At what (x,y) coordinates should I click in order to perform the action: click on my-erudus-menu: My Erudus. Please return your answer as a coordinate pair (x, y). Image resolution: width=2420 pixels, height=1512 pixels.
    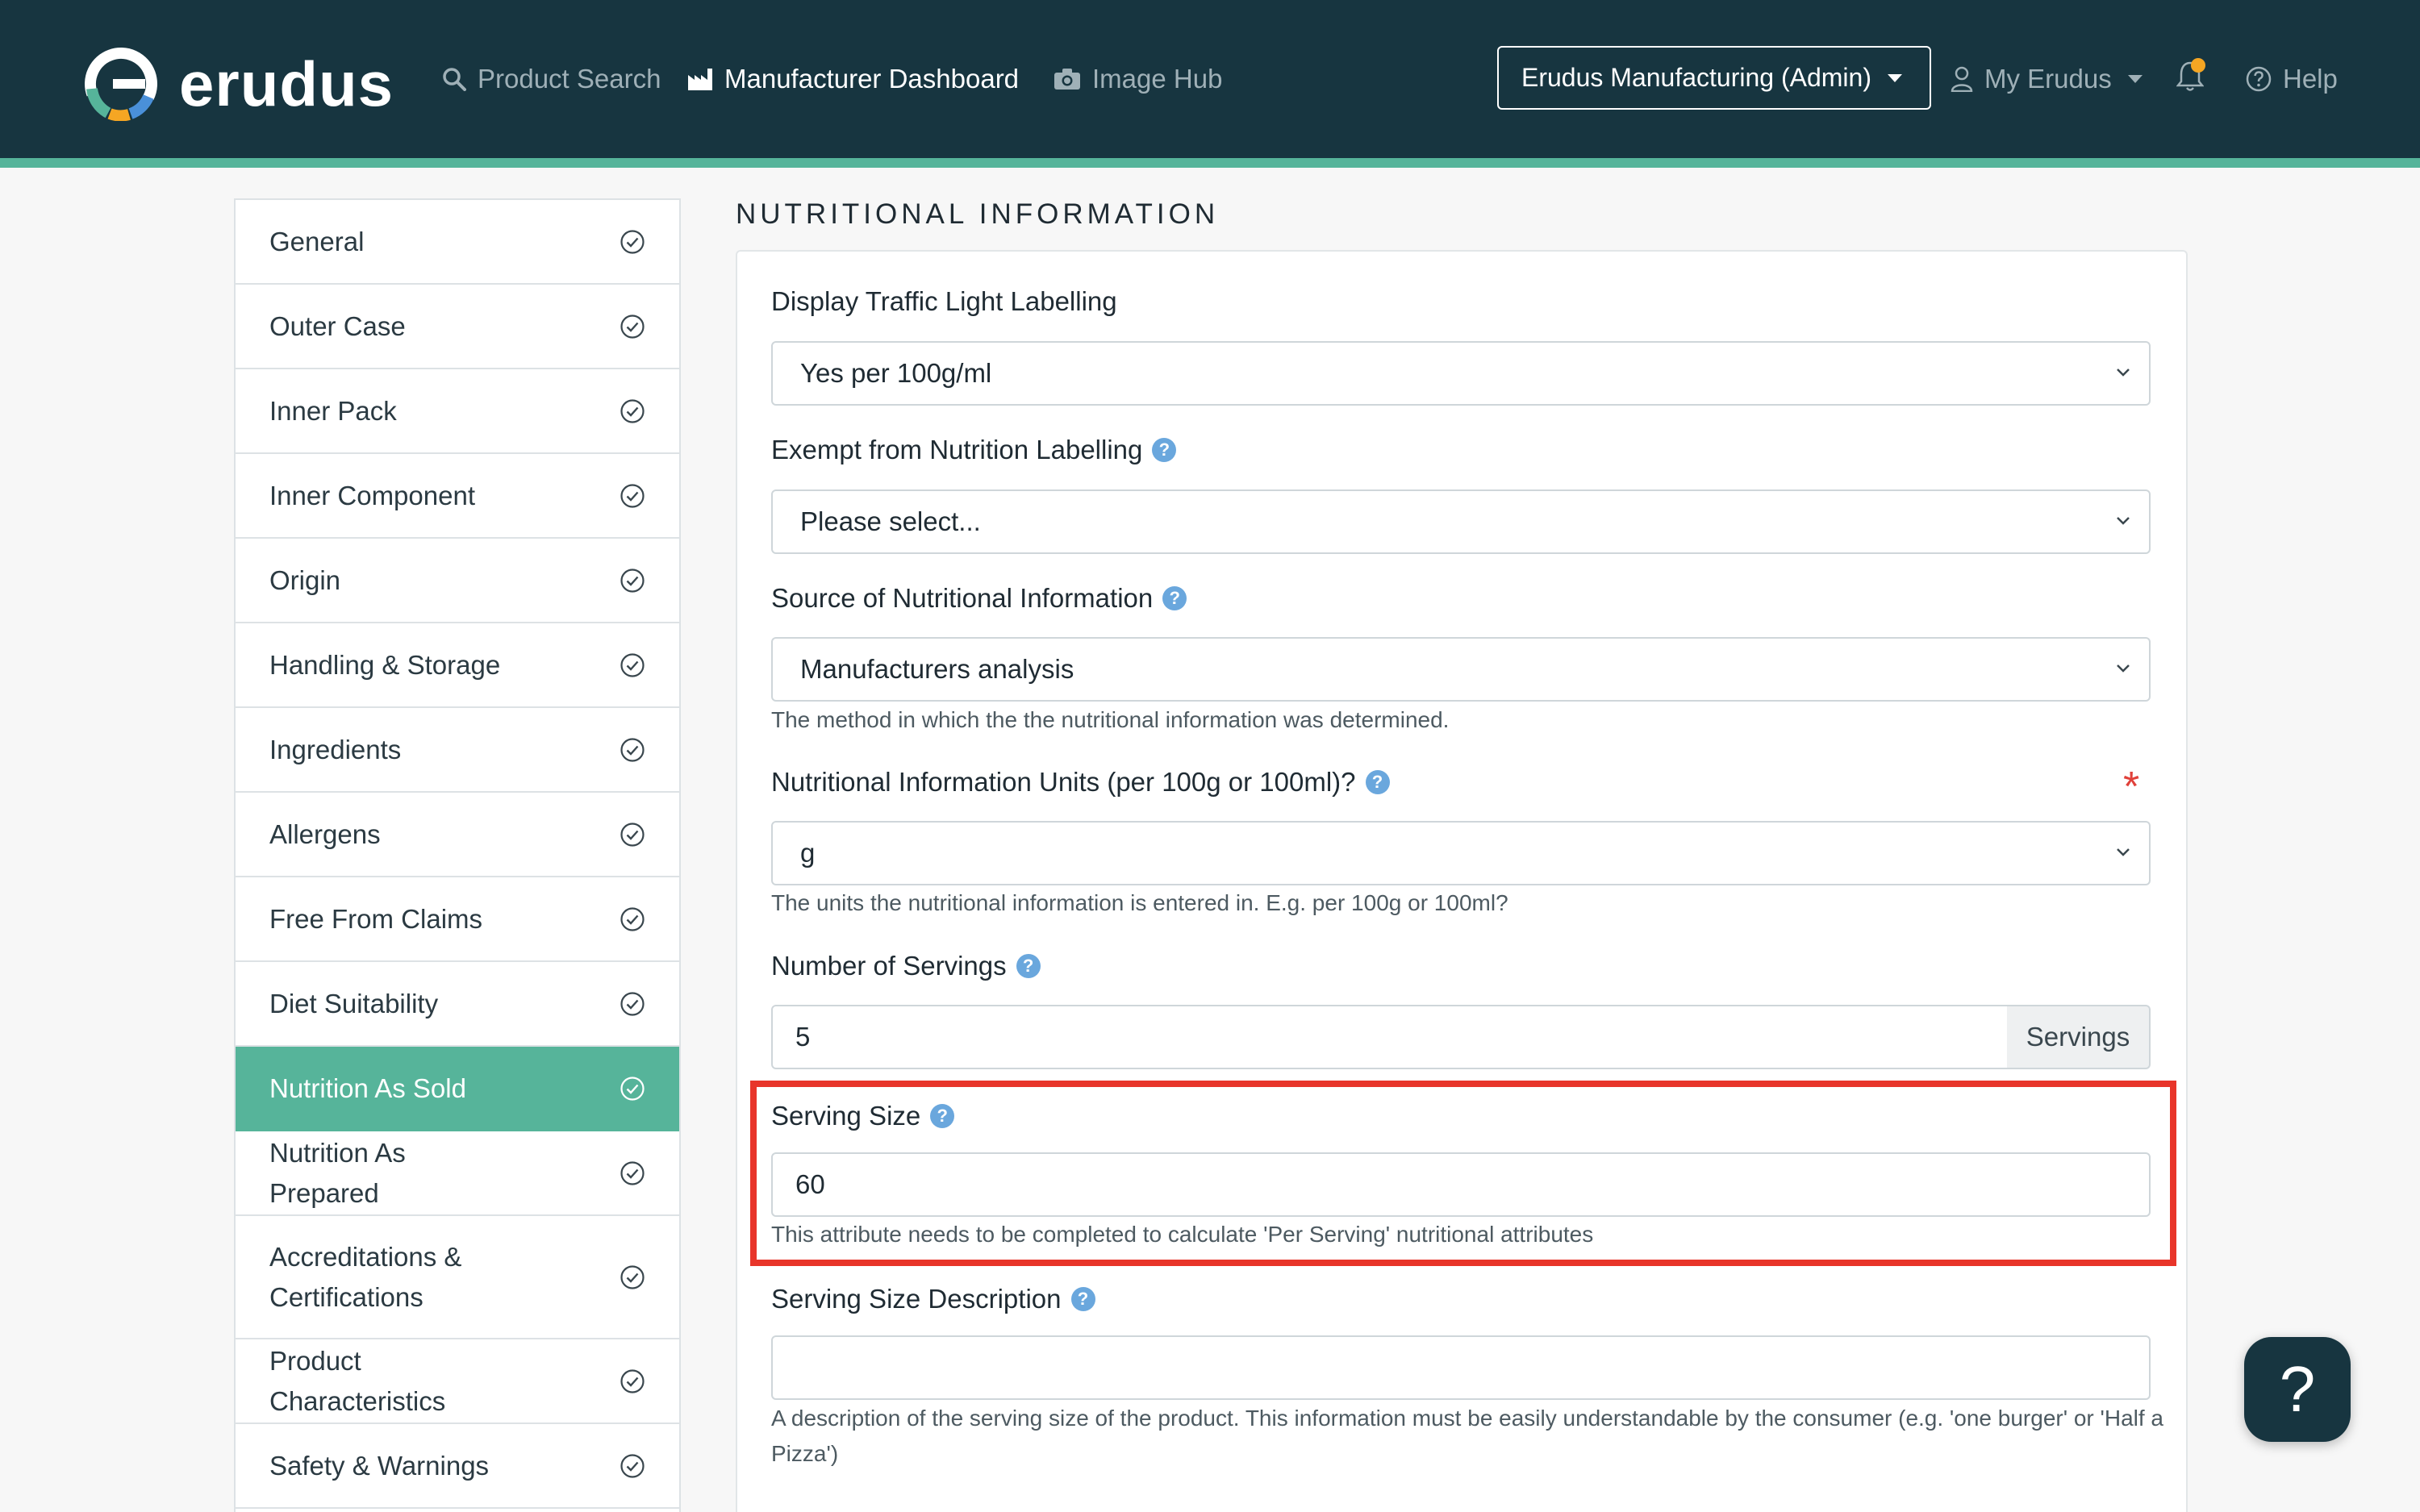
    Looking at the image, I should click on (2047, 79).